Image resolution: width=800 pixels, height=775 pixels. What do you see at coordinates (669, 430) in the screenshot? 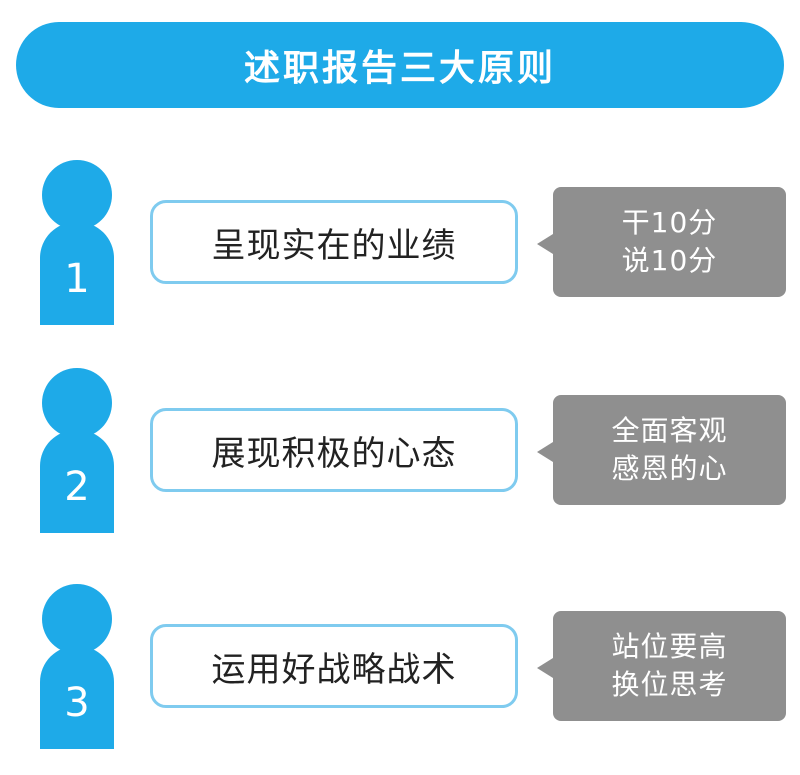
I see `note-line: 全面客观` at bounding box center [669, 430].